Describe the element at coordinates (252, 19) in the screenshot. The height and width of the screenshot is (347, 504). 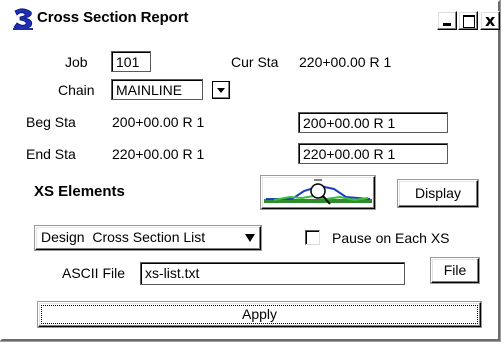
I see `title-bar: Cross Section Report x` at that location.